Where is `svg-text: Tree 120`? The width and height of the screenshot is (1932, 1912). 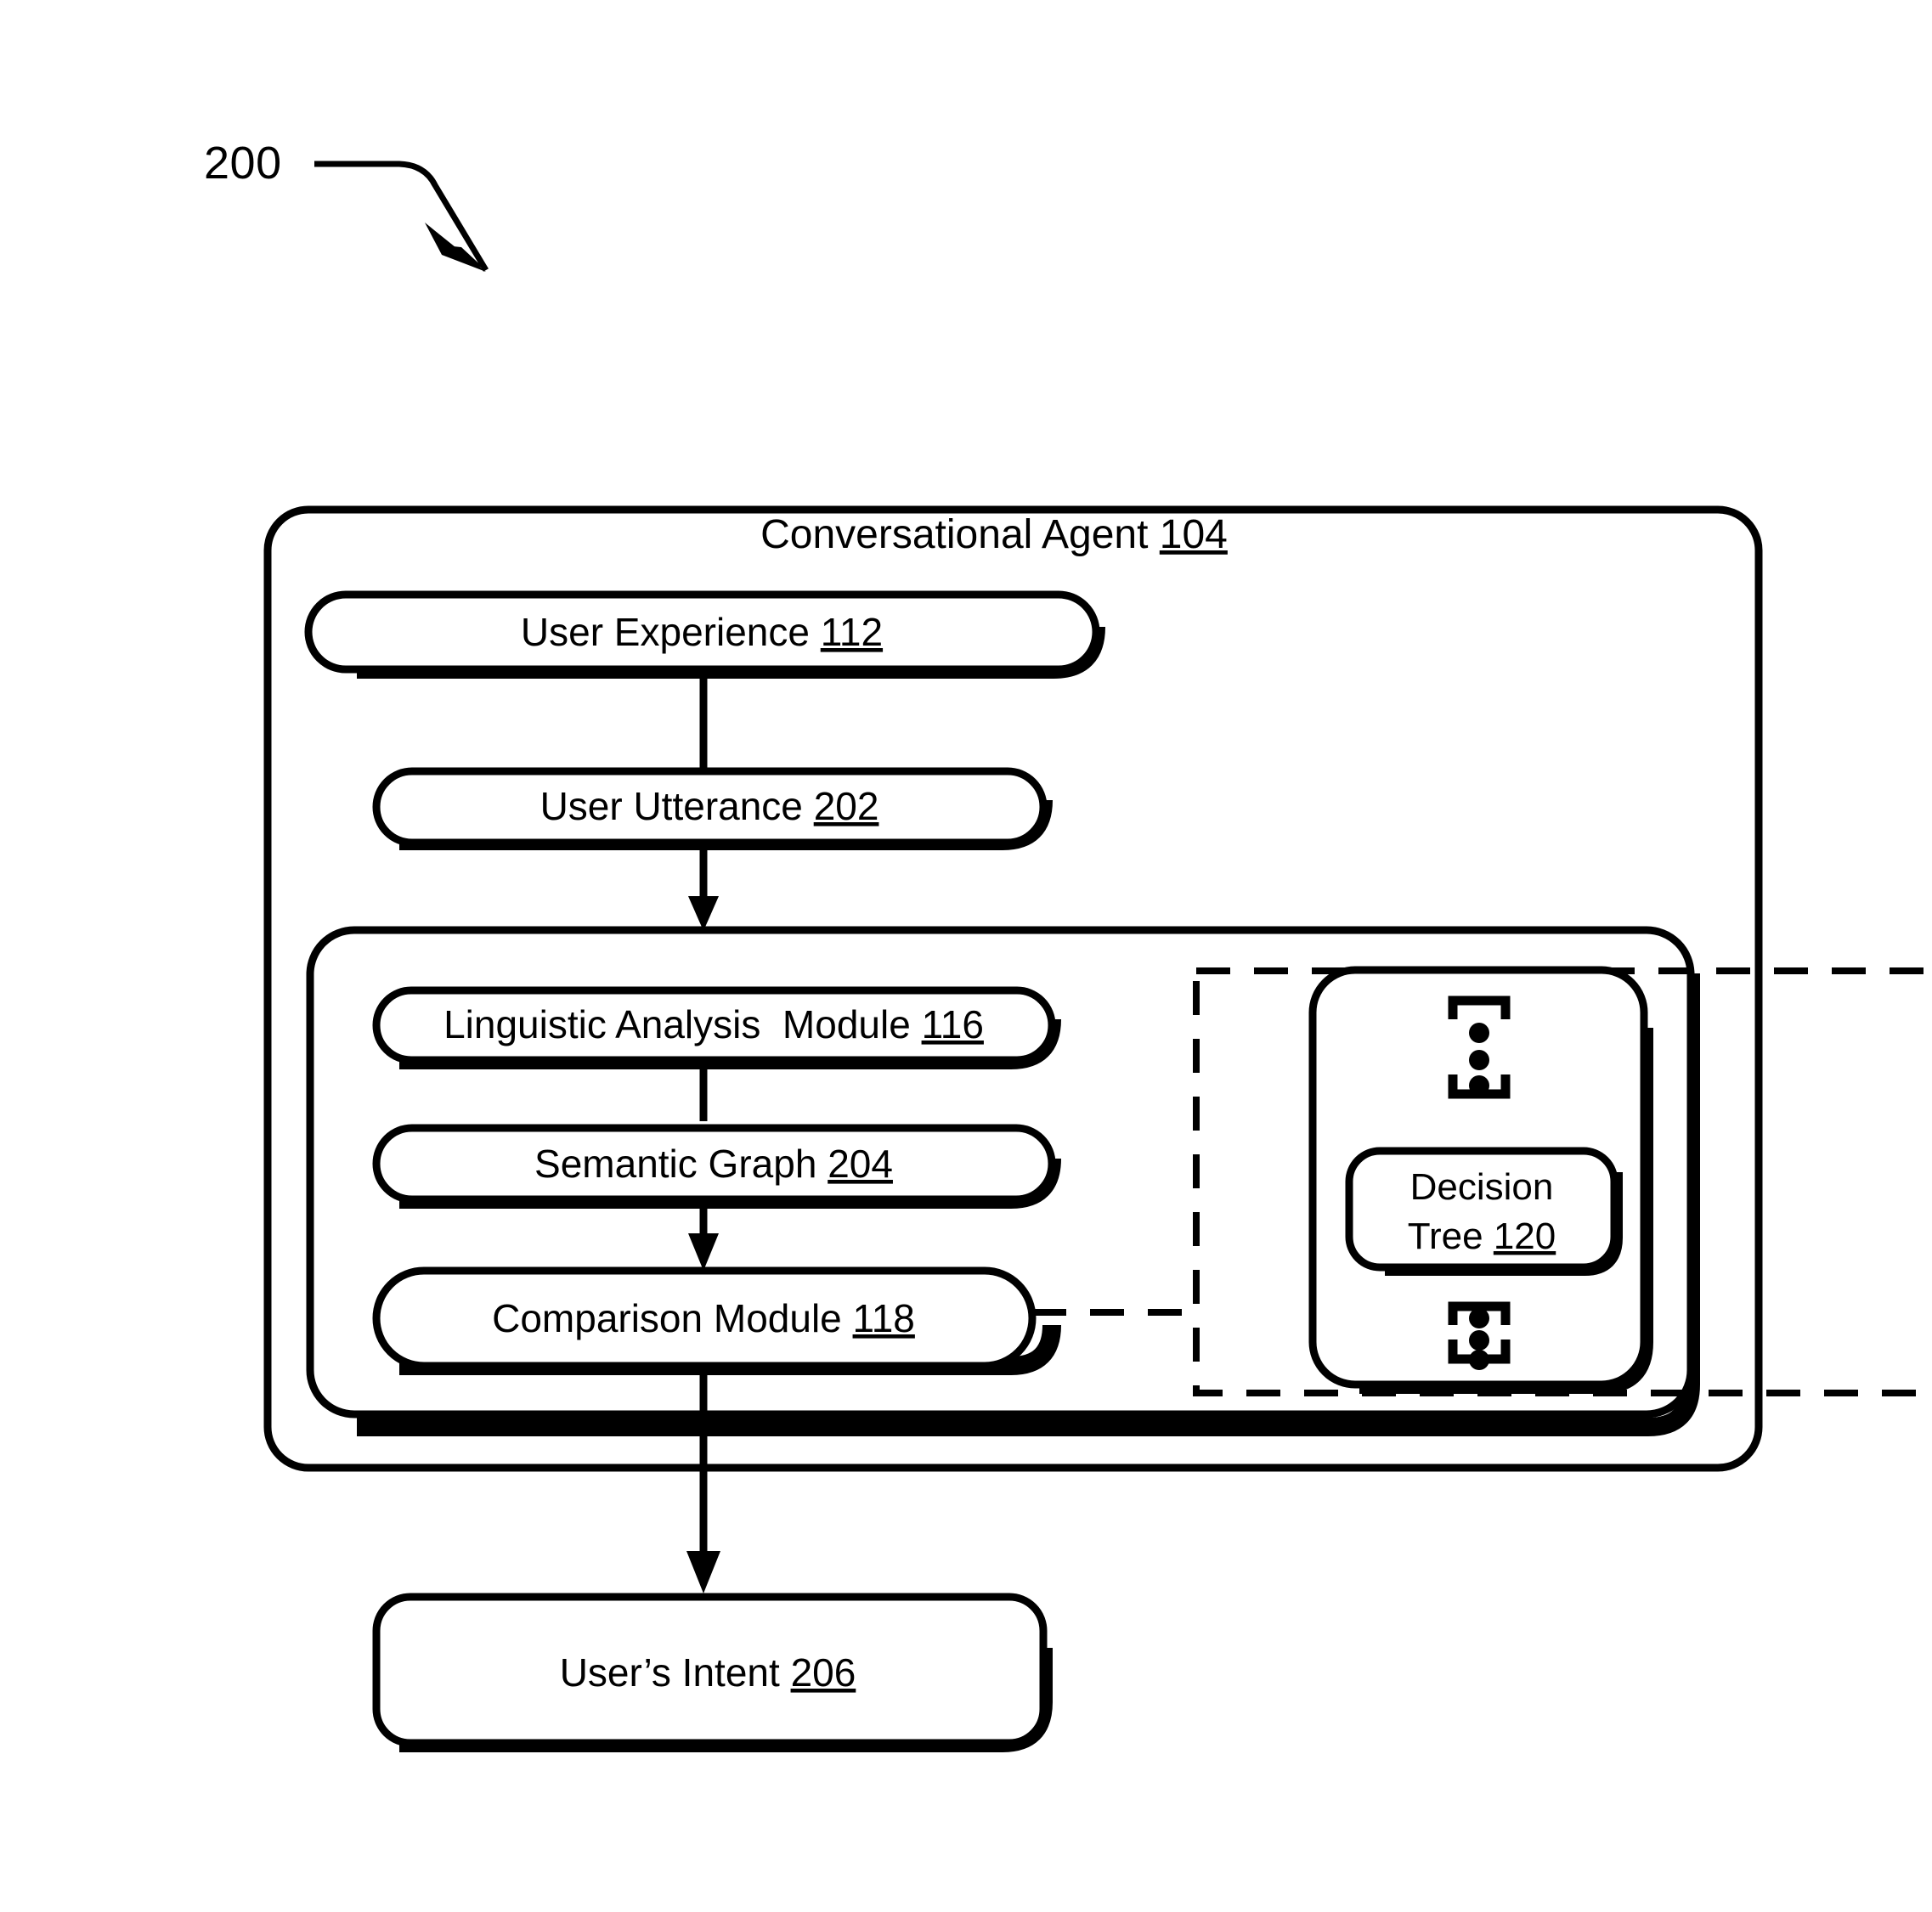
svg-text: Tree 120 is located at coordinates (1482, 1236).